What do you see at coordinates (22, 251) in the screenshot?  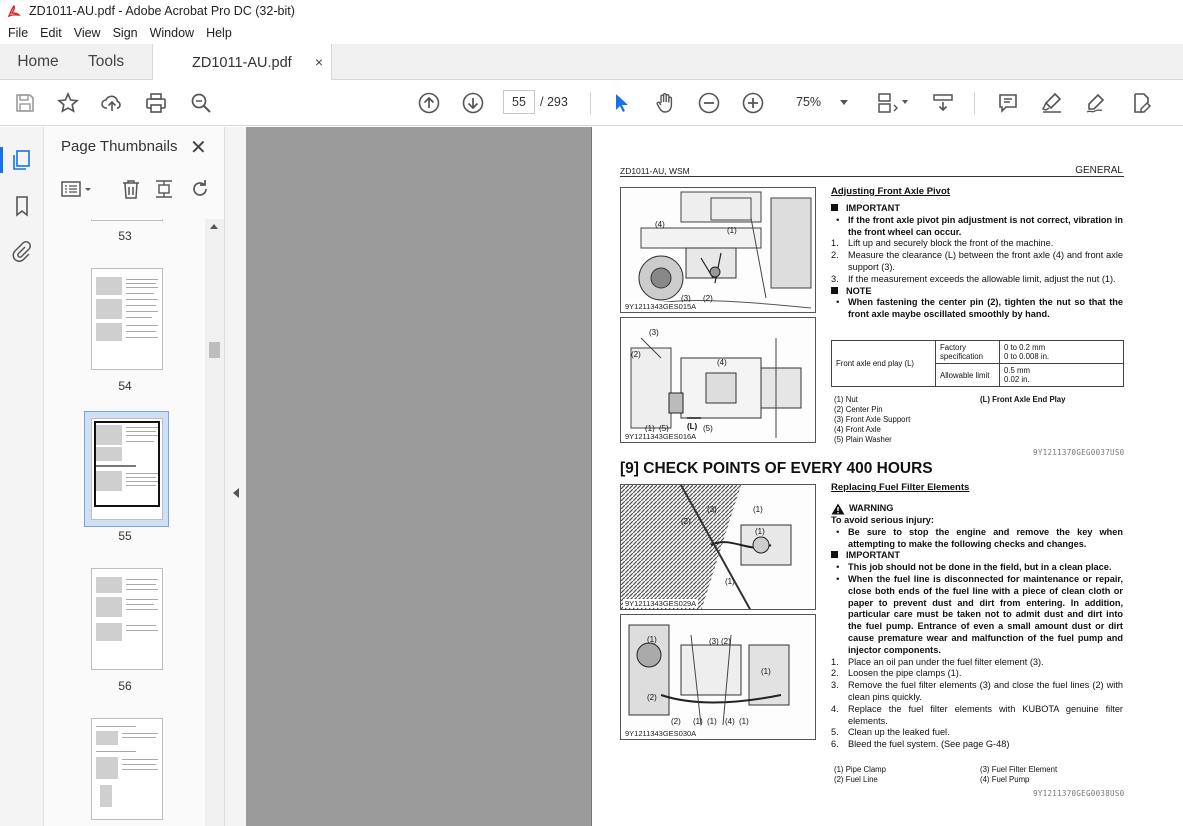 I see `attachment-icon` at bounding box center [22, 251].